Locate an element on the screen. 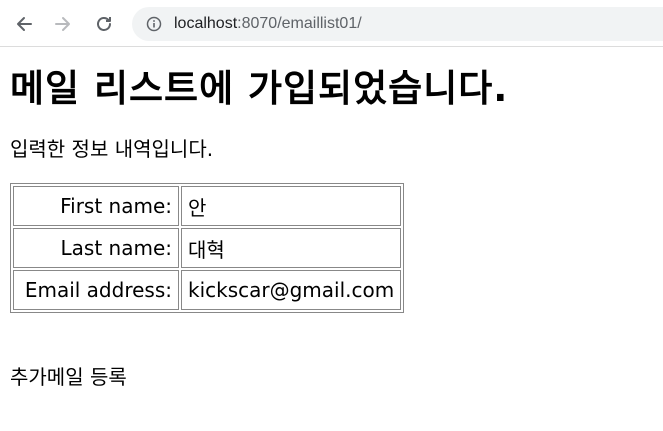  last-name-label: Last name: is located at coordinates (96, 248).